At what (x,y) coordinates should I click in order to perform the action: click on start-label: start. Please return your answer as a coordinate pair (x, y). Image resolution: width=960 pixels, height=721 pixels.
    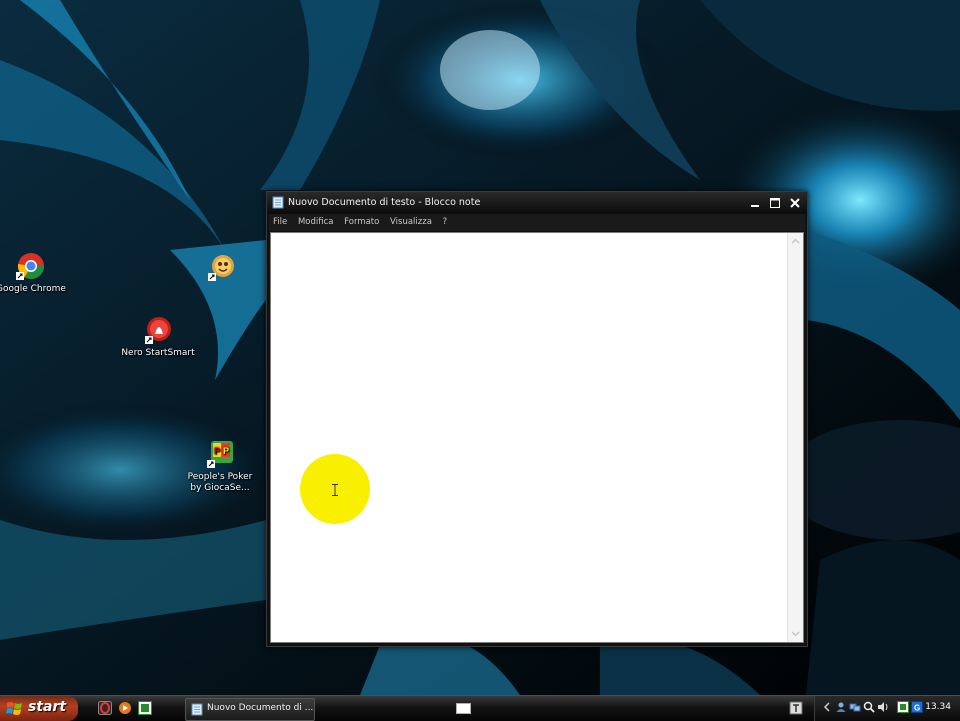
    Looking at the image, I should click on (47, 707).